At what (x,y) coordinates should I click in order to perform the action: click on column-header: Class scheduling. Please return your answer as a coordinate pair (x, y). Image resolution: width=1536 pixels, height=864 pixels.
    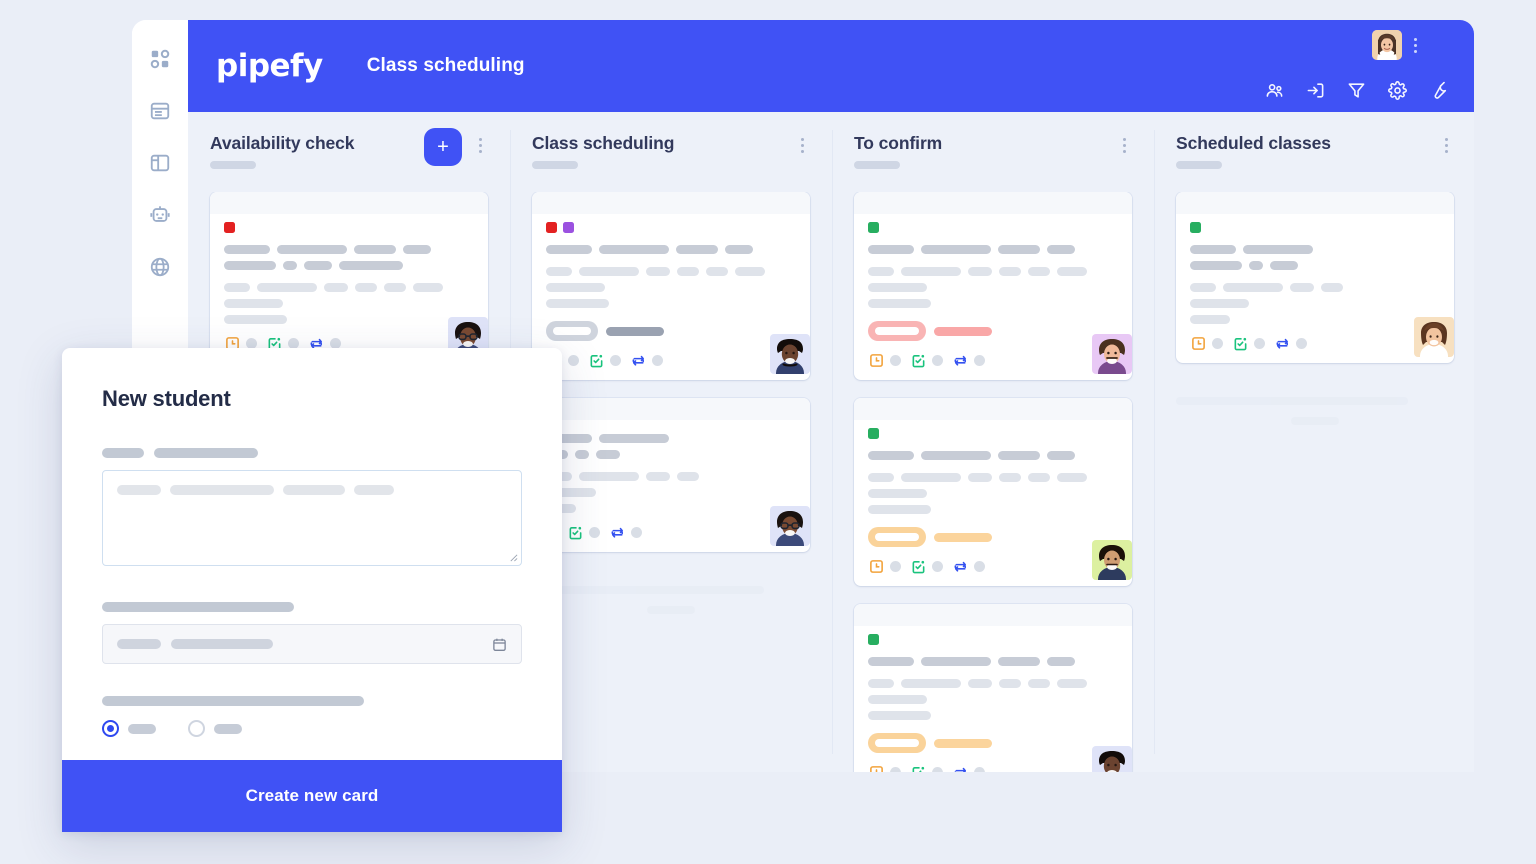
    Looking at the image, I should click on (671, 162).